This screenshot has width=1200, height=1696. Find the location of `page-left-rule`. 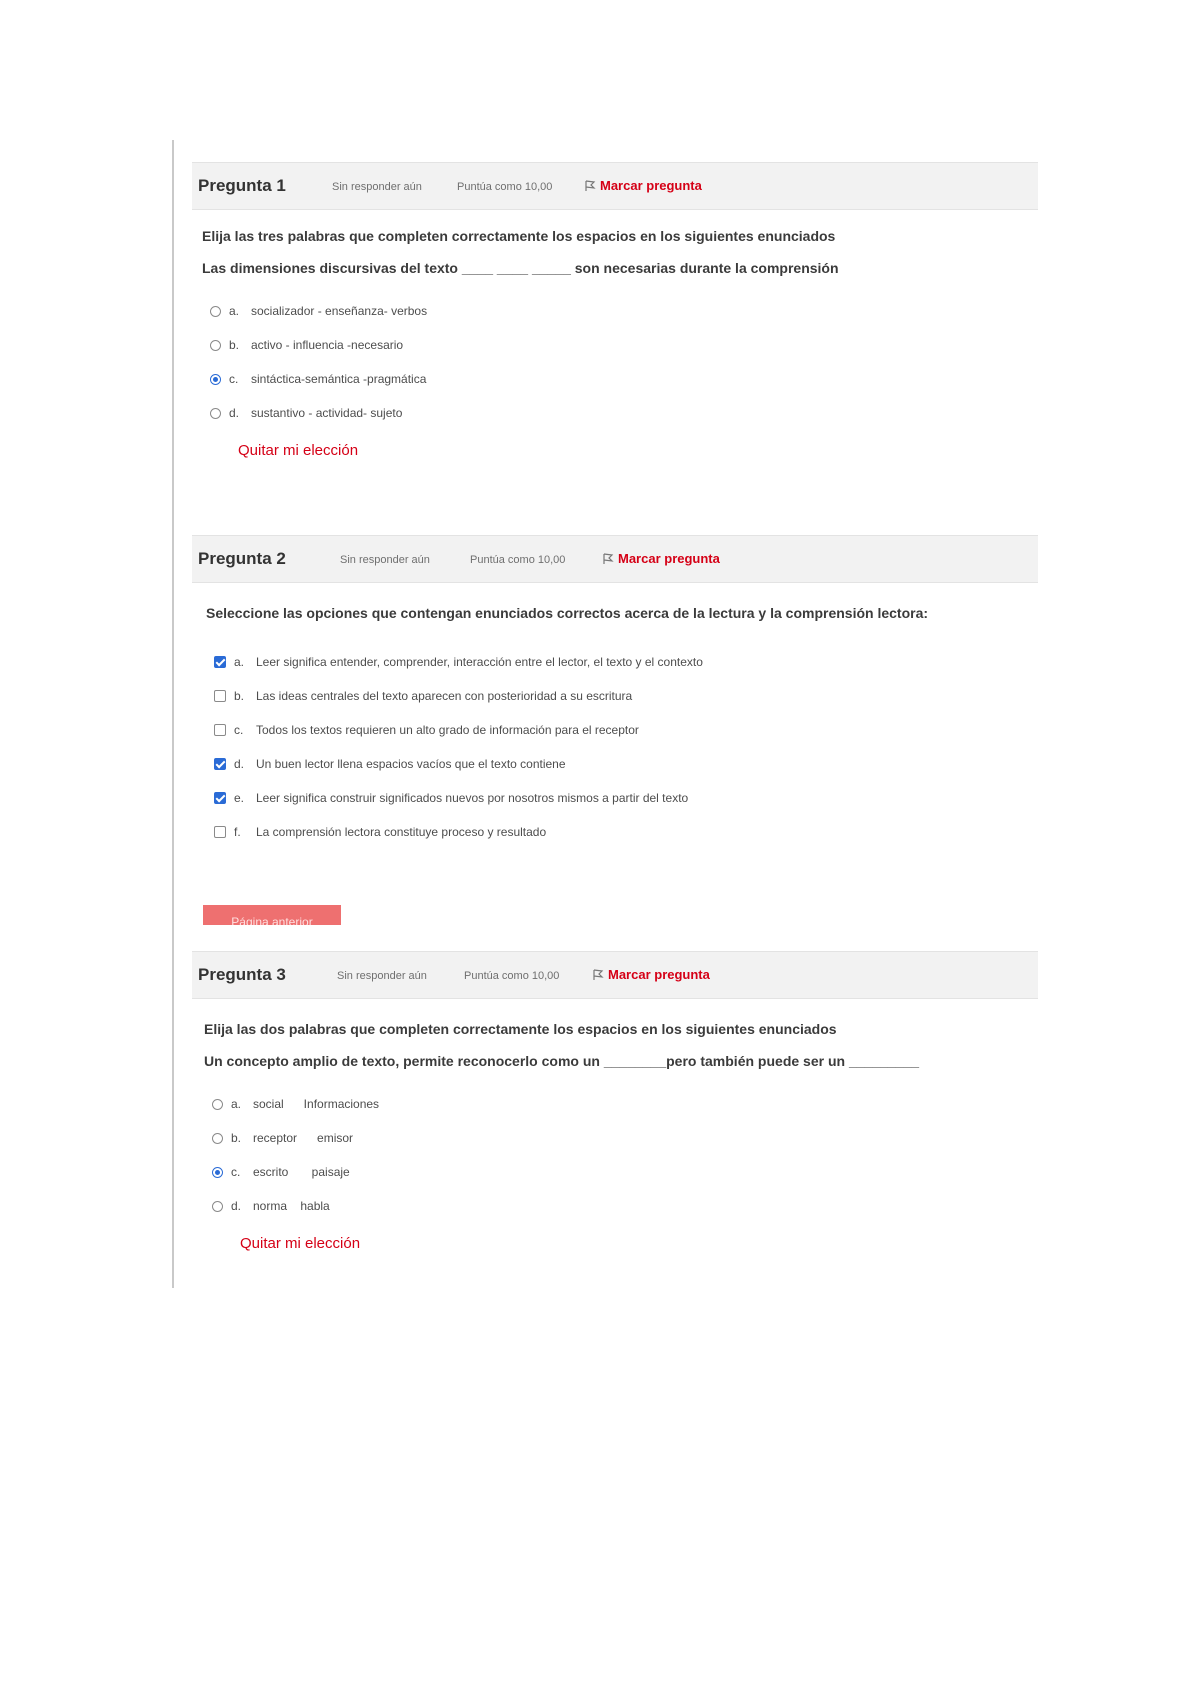

page-left-rule is located at coordinates (173, 714).